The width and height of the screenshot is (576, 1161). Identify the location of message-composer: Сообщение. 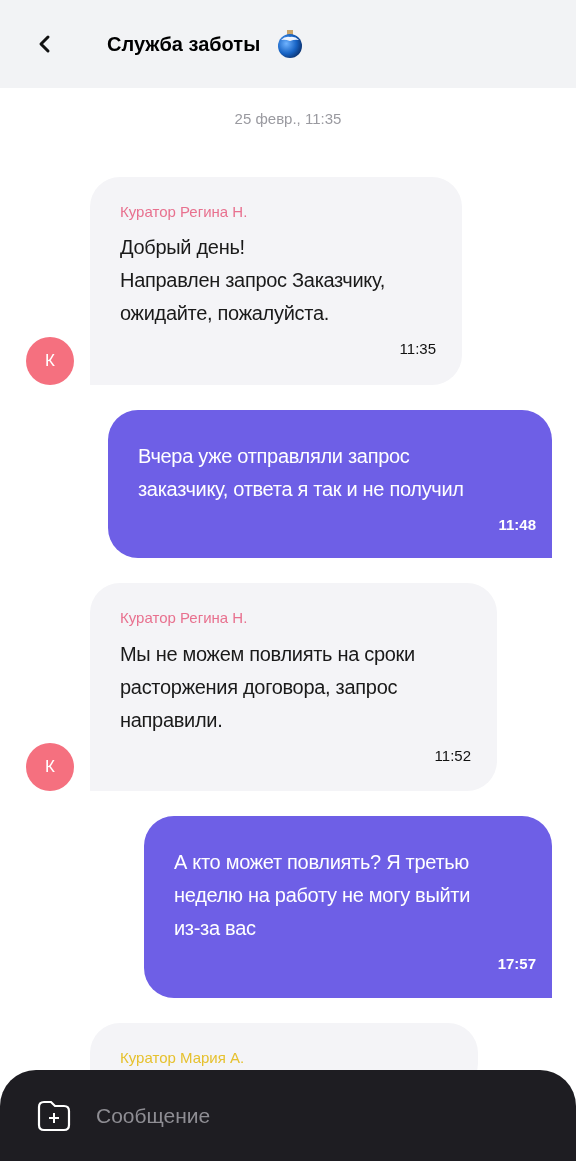
(288, 1115).